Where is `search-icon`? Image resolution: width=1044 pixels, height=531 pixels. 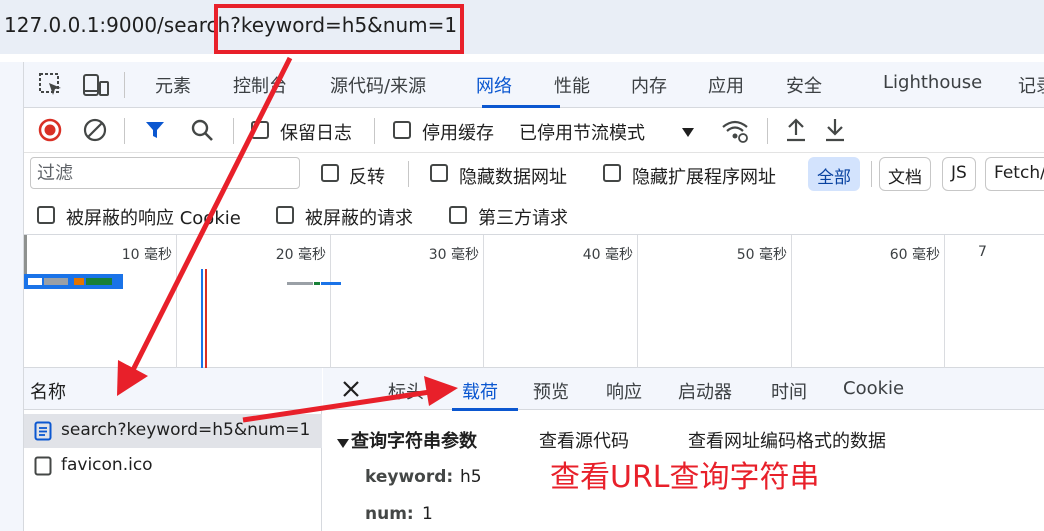 search-icon is located at coordinates (202, 132).